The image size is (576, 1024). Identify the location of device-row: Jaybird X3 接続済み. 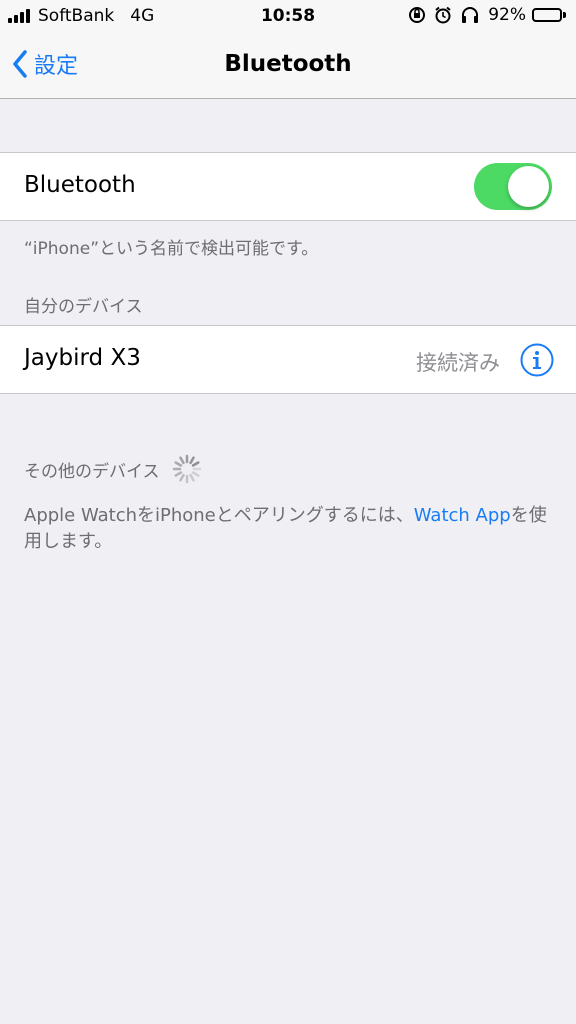
(288, 359).